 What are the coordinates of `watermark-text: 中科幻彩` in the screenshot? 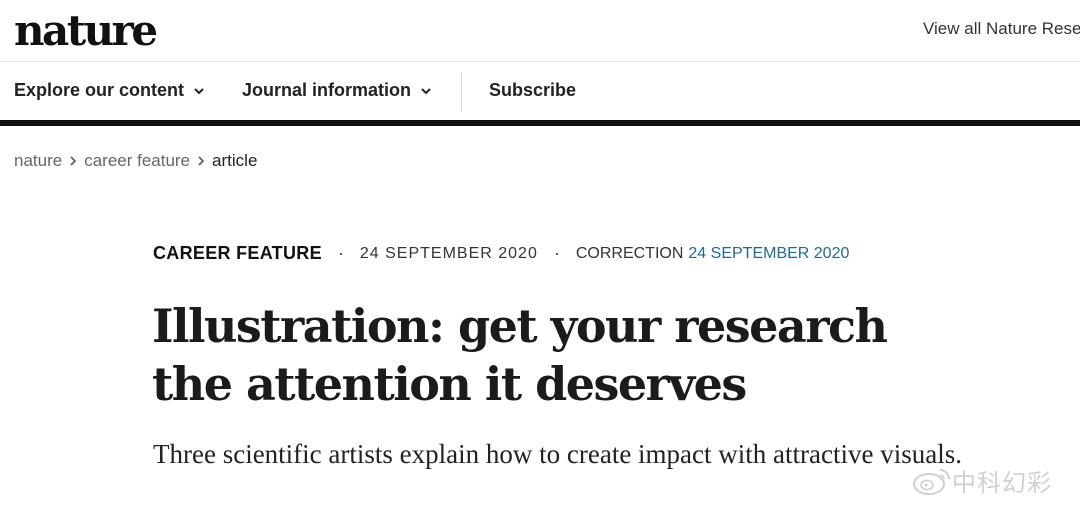 It's located at (1002, 483).